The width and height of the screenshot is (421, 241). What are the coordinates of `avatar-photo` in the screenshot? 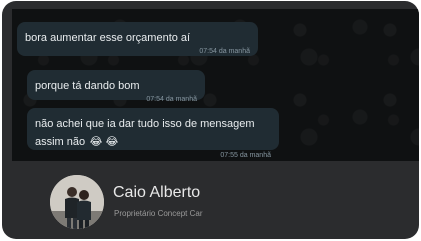 It's located at (77, 202).